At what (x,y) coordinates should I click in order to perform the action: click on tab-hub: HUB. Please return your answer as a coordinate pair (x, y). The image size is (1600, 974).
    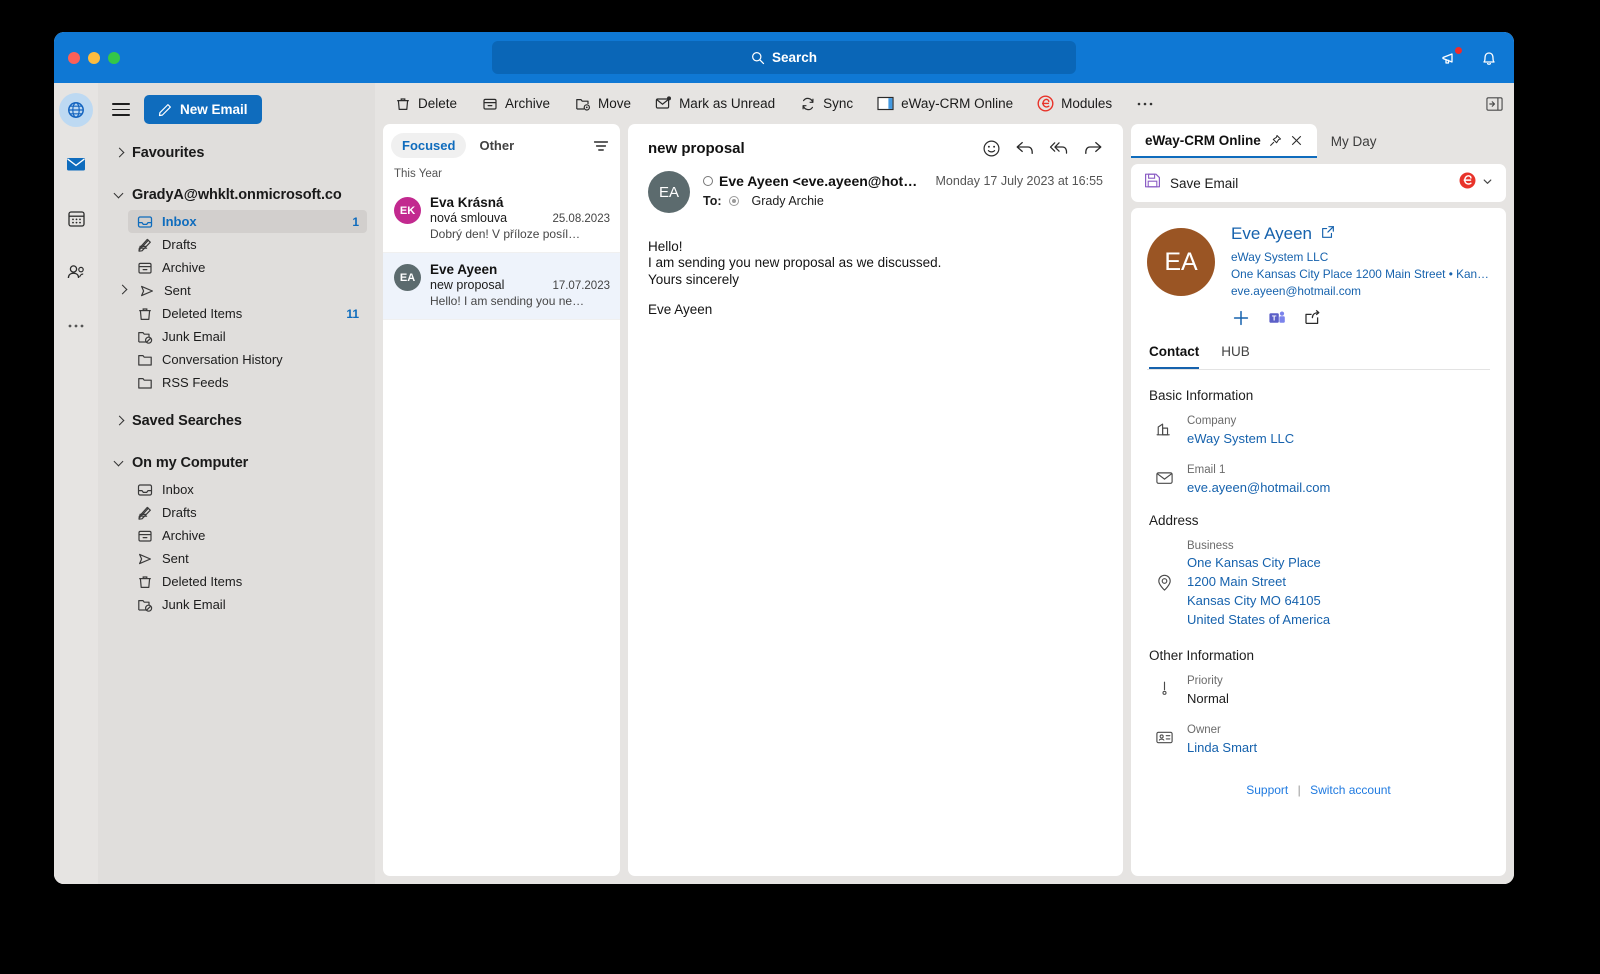
    Looking at the image, I should click on (1235, 356).